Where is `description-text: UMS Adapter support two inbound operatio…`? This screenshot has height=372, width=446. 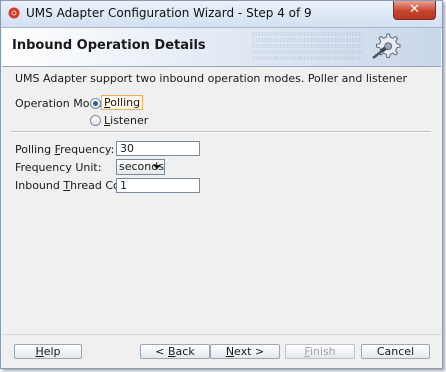
description-text: UMS Adapter support two inbound operatio… is located at coordinates (211, 78).